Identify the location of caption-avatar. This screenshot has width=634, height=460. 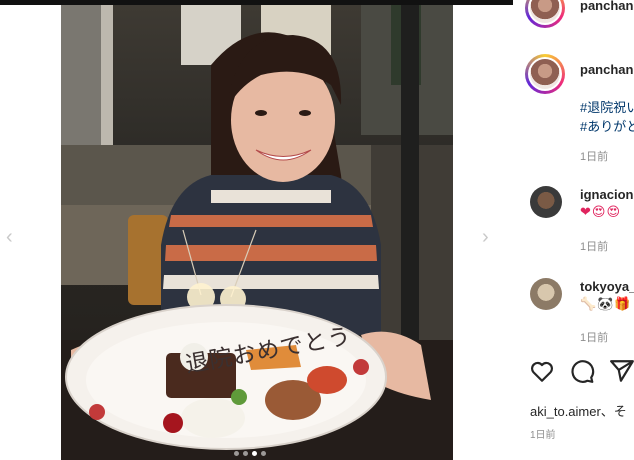
(545, 74).